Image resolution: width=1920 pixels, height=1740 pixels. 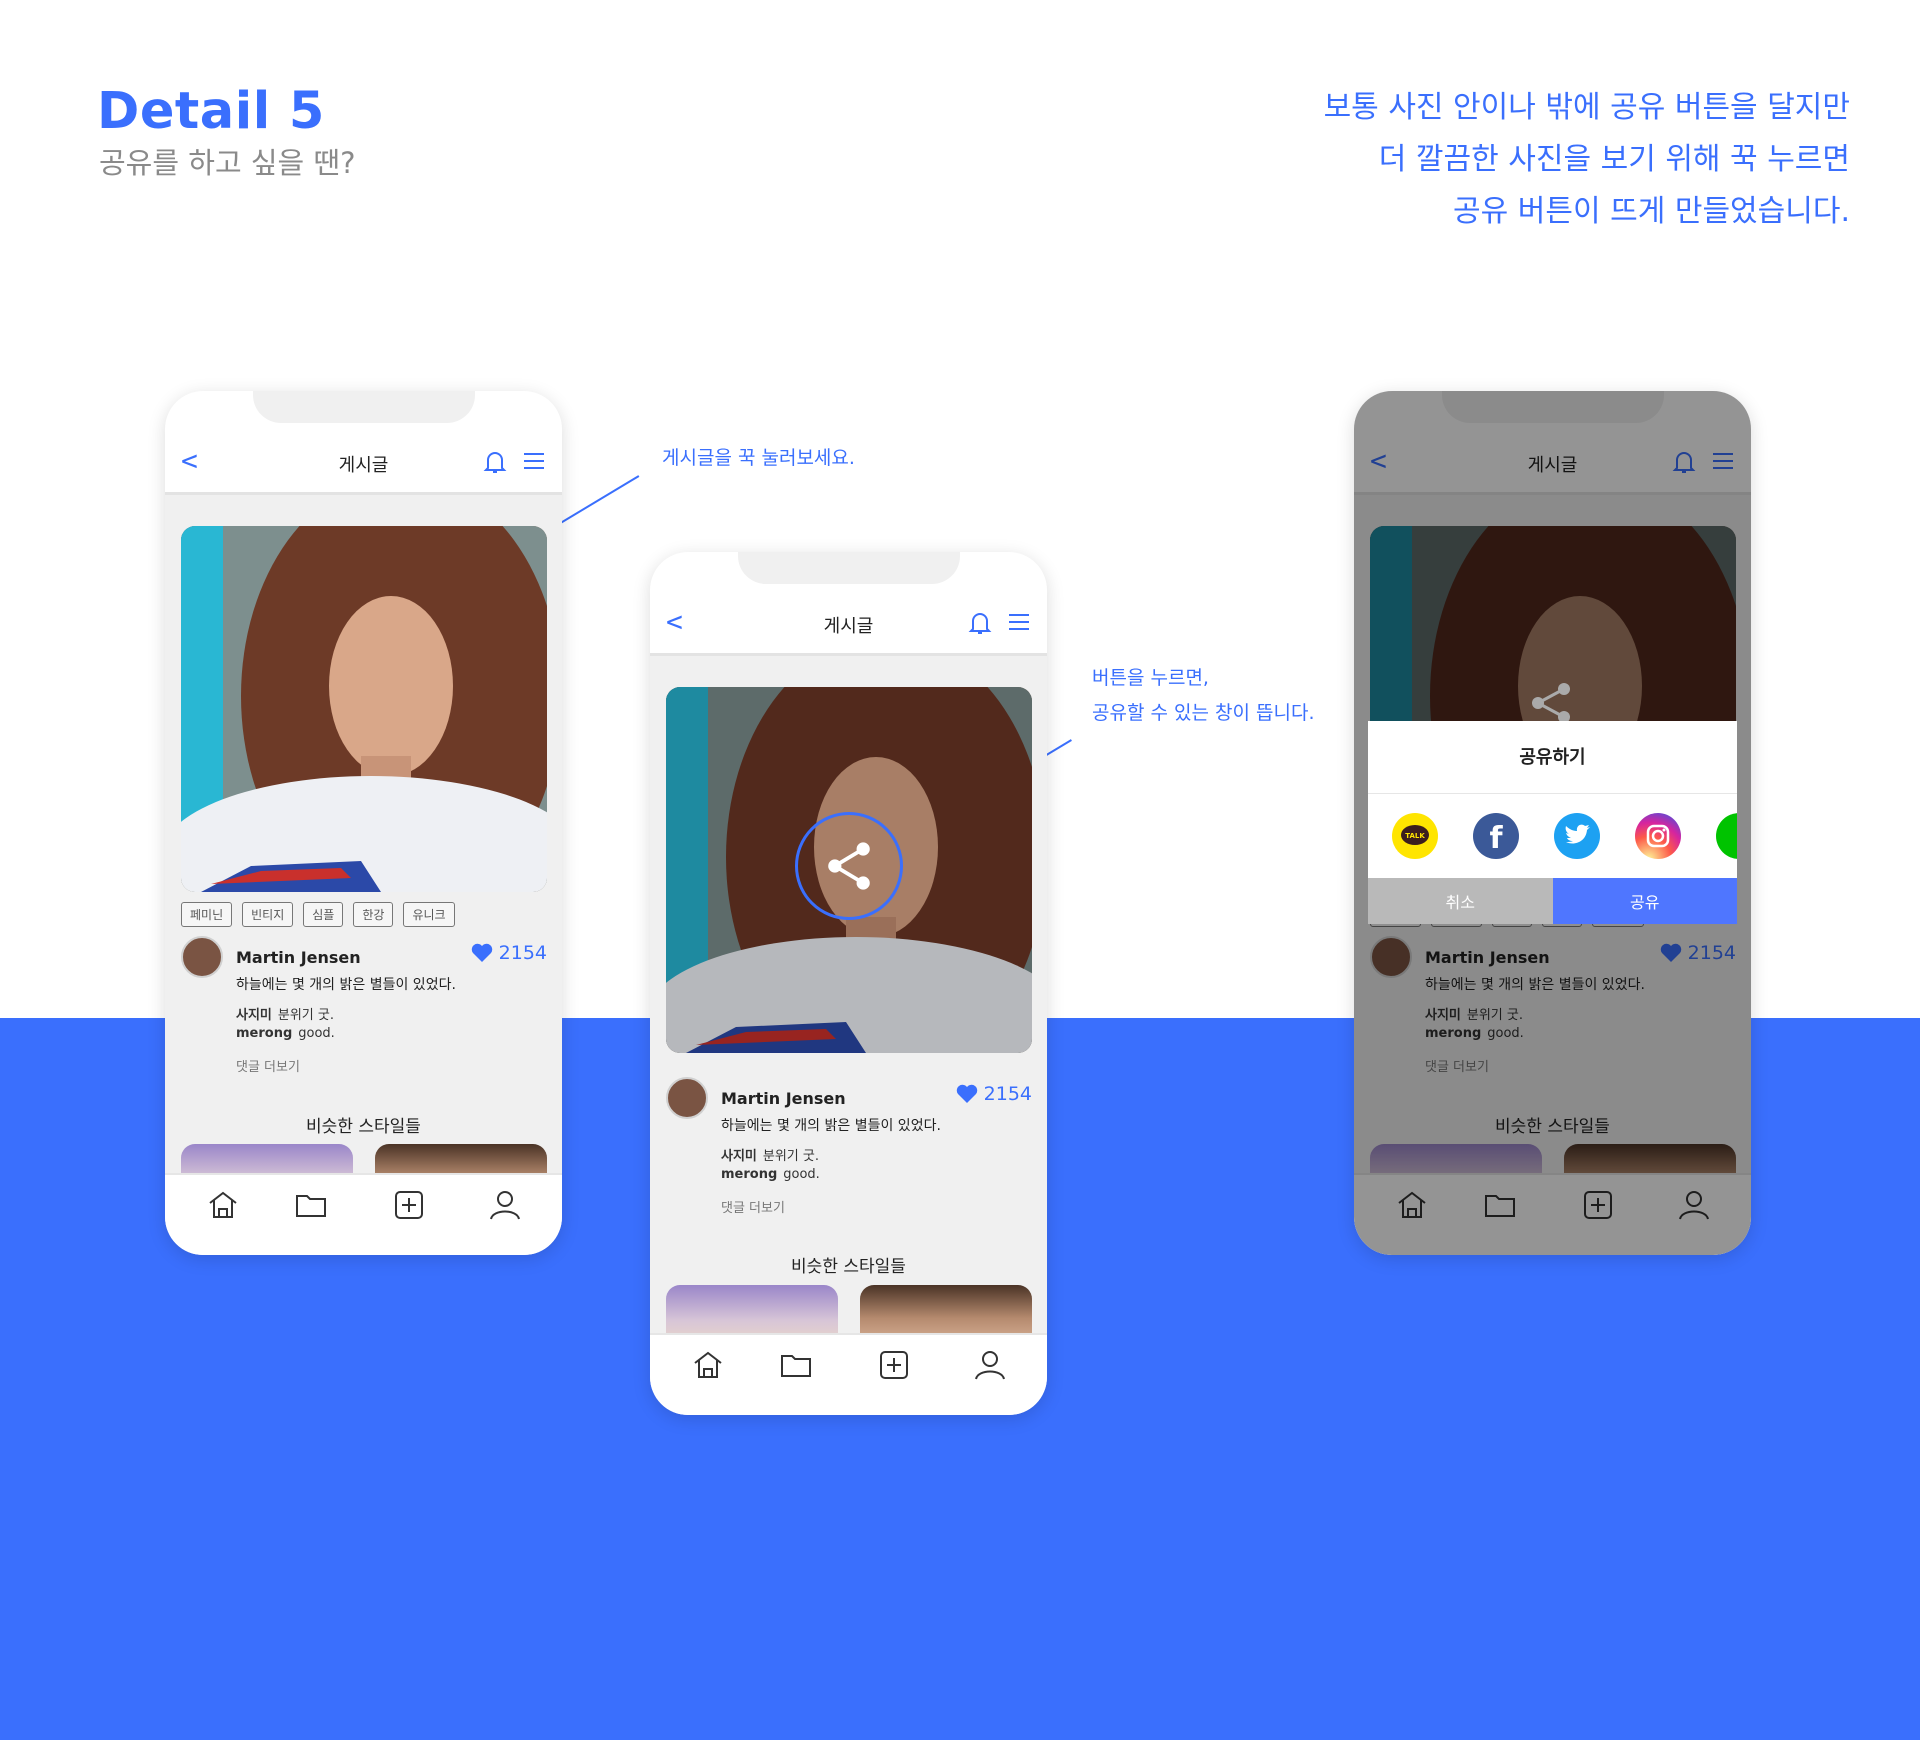 I want to click on tag-list: 페미닌 빈티지 심플 한강 유니크, so click(x=318, y=914).